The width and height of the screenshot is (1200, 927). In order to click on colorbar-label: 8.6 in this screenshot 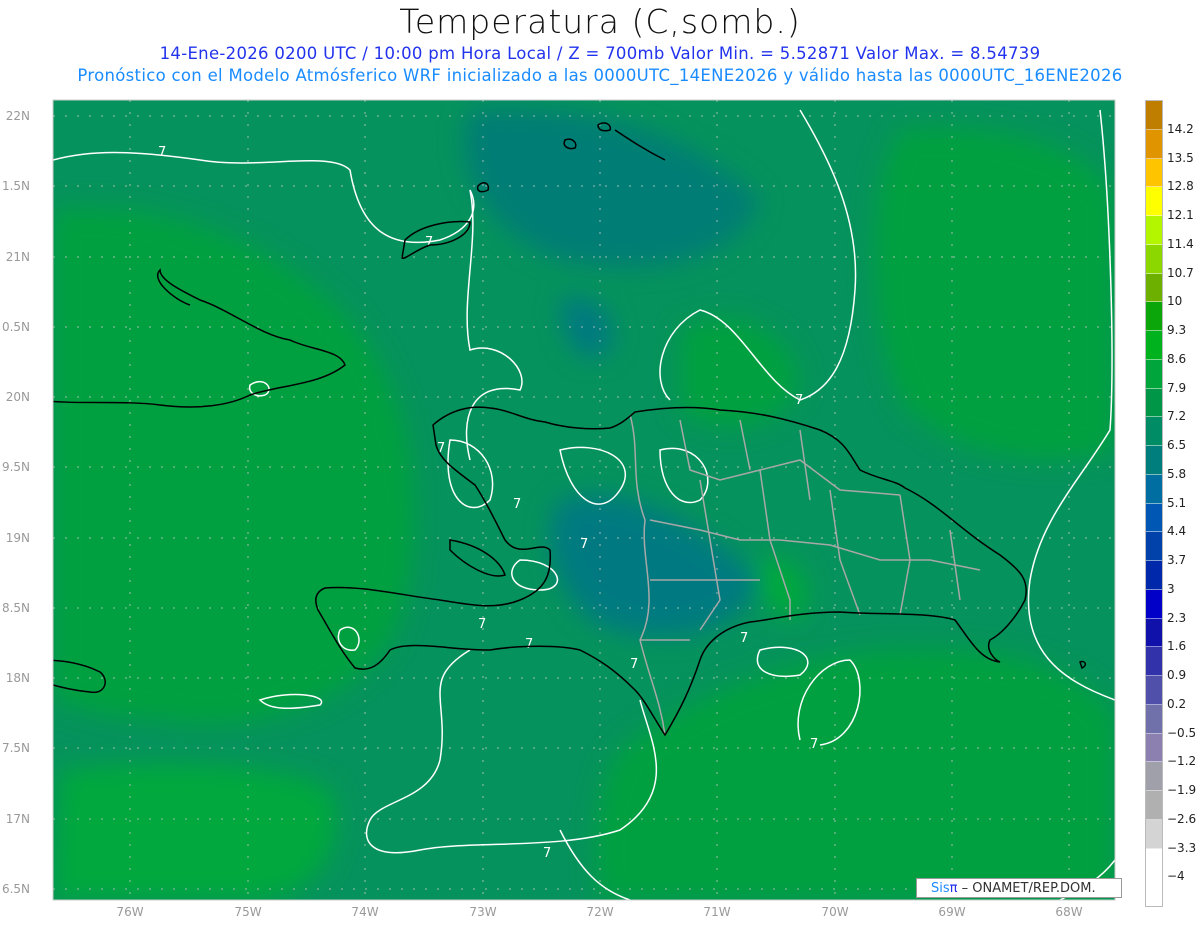, I will do `click(1177, 358)`.